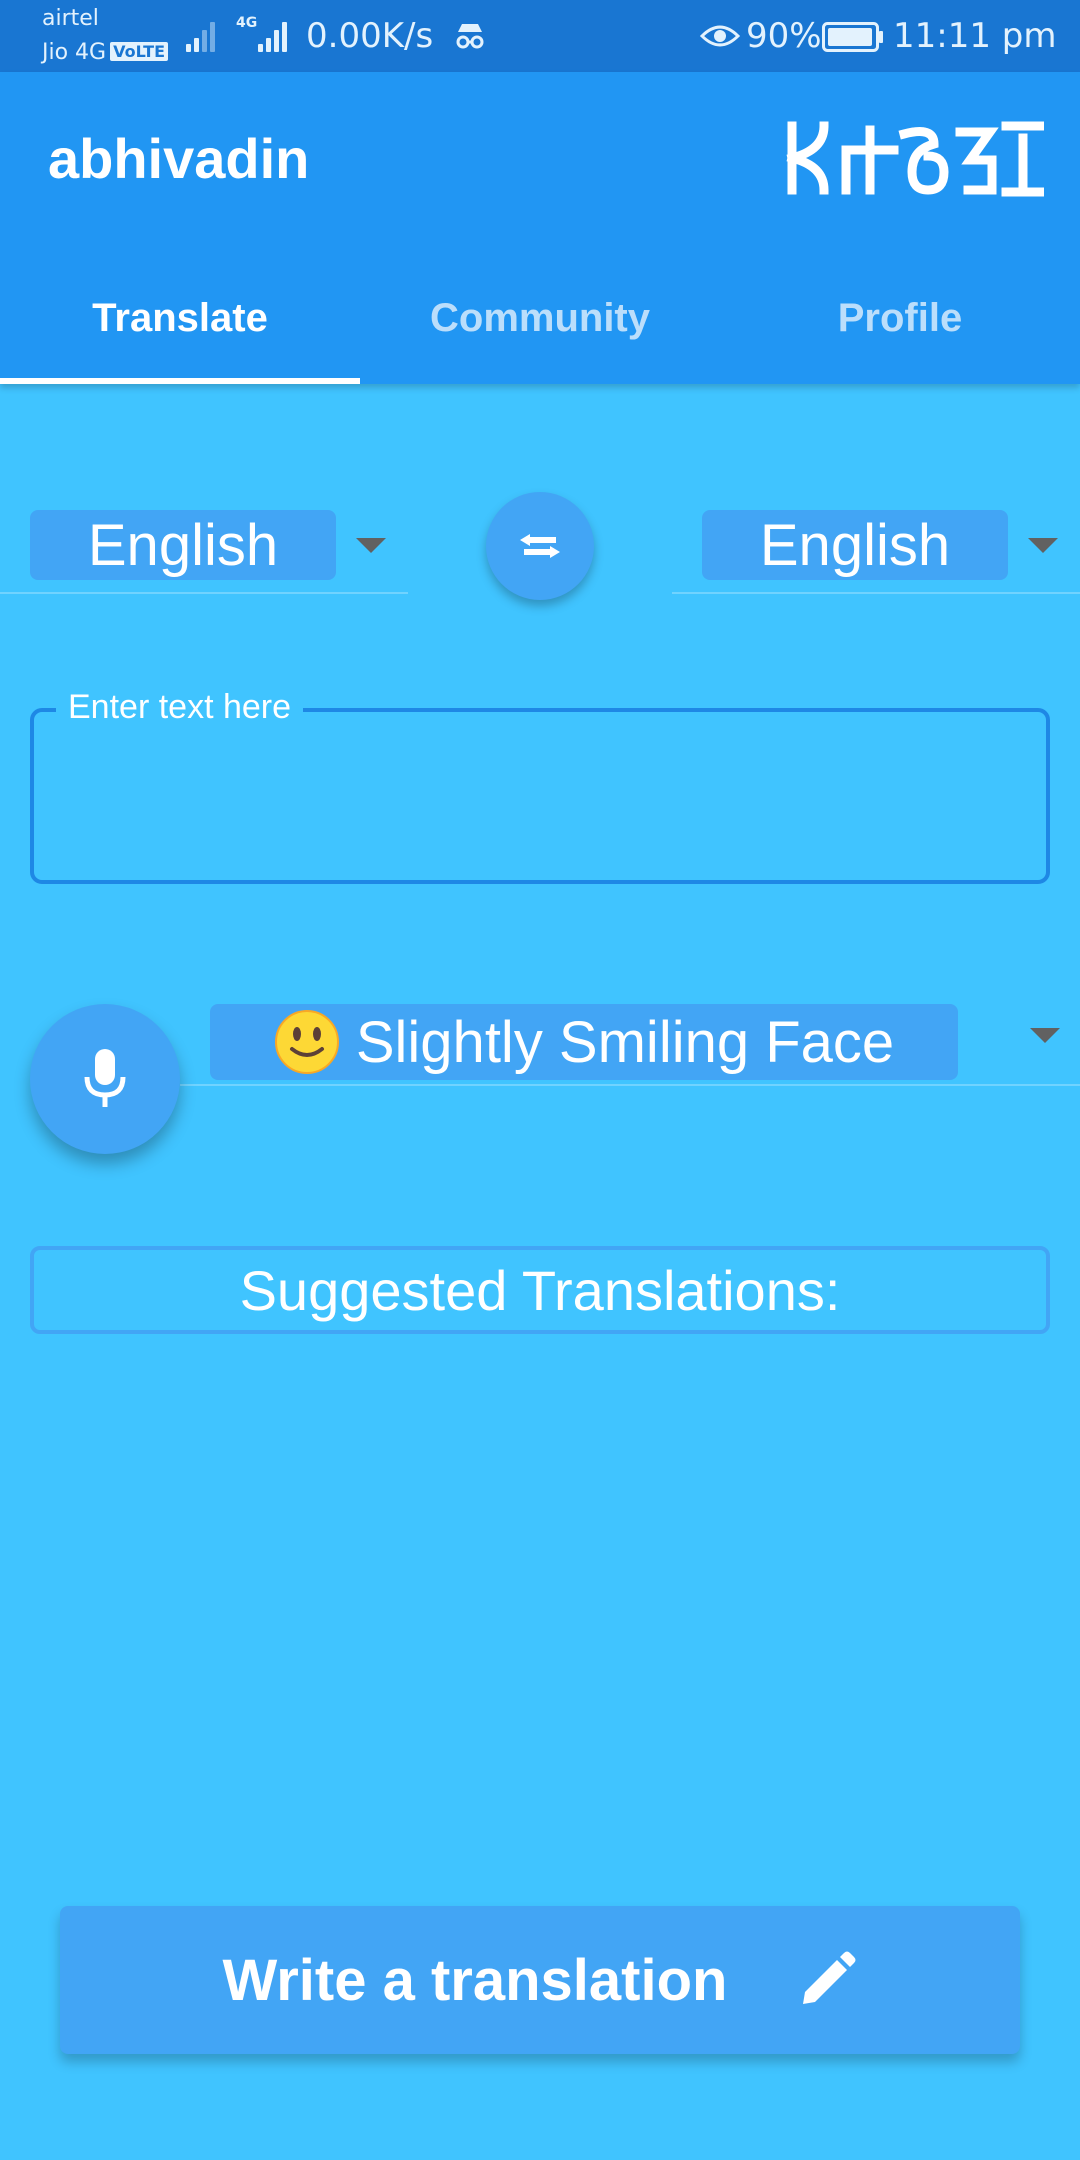 The height and width of the screenshot is (2160, 1080). Describe the element at coordinates (625, 1042) in the screenshot. I see `emoji-label: Slightly Smiling Face` at that location.